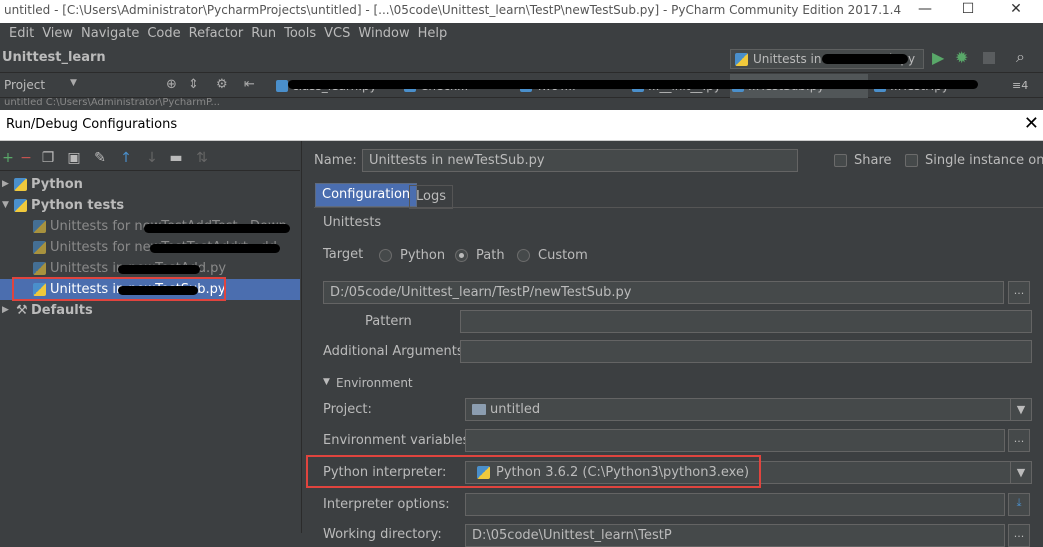 The image size is (1043, 547). What do you see at coordinates (398, 440) in the screenshot?
I see `env-vars-label: Environment variables:` at bounding box center [398, 440].